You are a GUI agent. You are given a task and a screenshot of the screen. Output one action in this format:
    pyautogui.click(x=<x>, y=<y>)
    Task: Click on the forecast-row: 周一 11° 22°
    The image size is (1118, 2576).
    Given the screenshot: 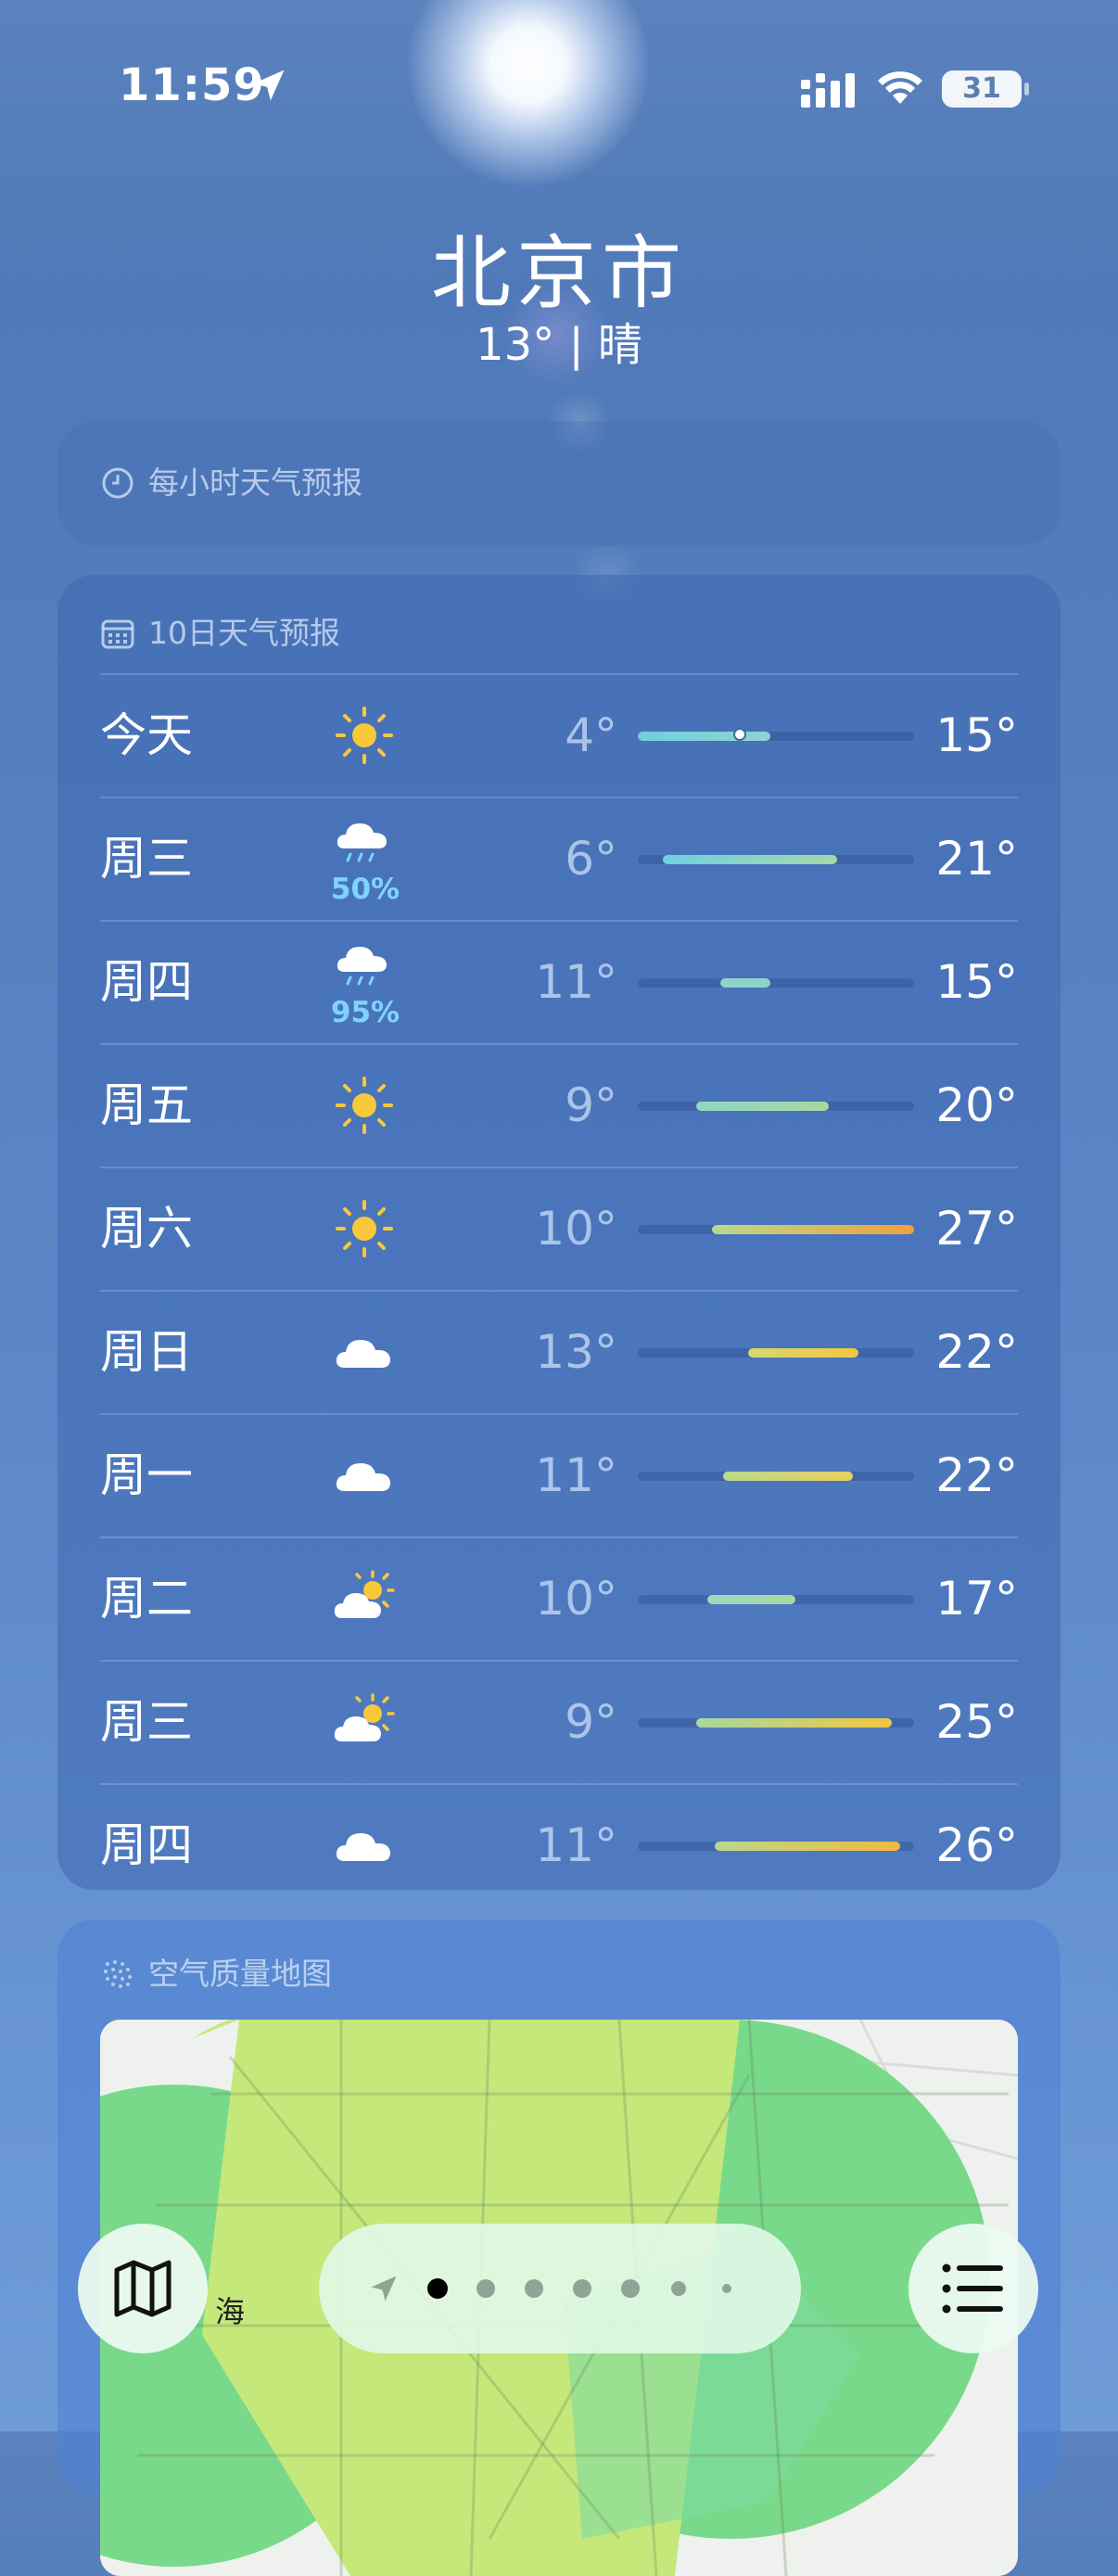 What is the action you would take?
    pyautogui.click(x=559, y=1475)
    